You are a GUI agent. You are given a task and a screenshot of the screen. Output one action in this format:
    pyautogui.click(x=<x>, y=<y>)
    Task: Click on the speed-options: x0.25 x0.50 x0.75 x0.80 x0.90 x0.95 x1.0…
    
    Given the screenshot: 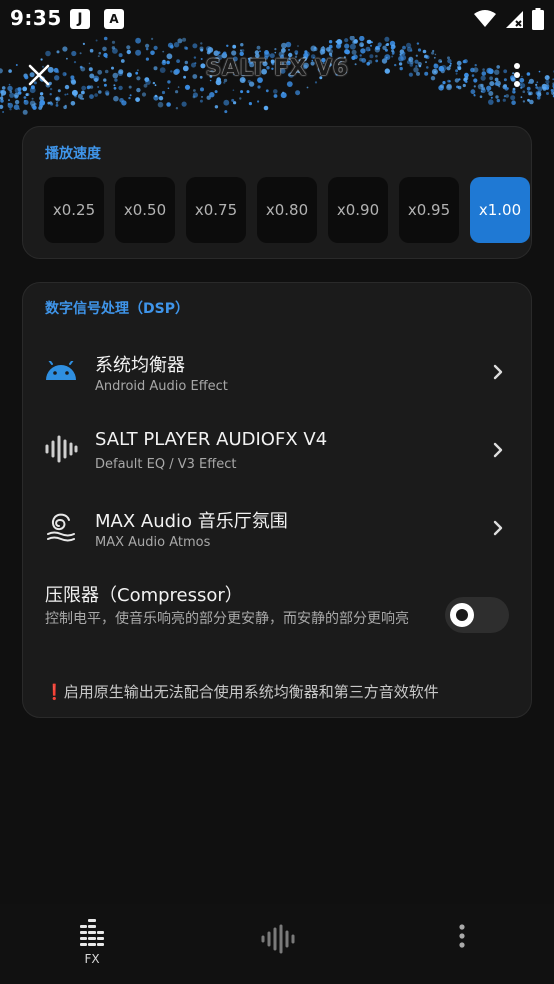 What is the action you would take?
    pyautogui.click(x=287, y=210)
    